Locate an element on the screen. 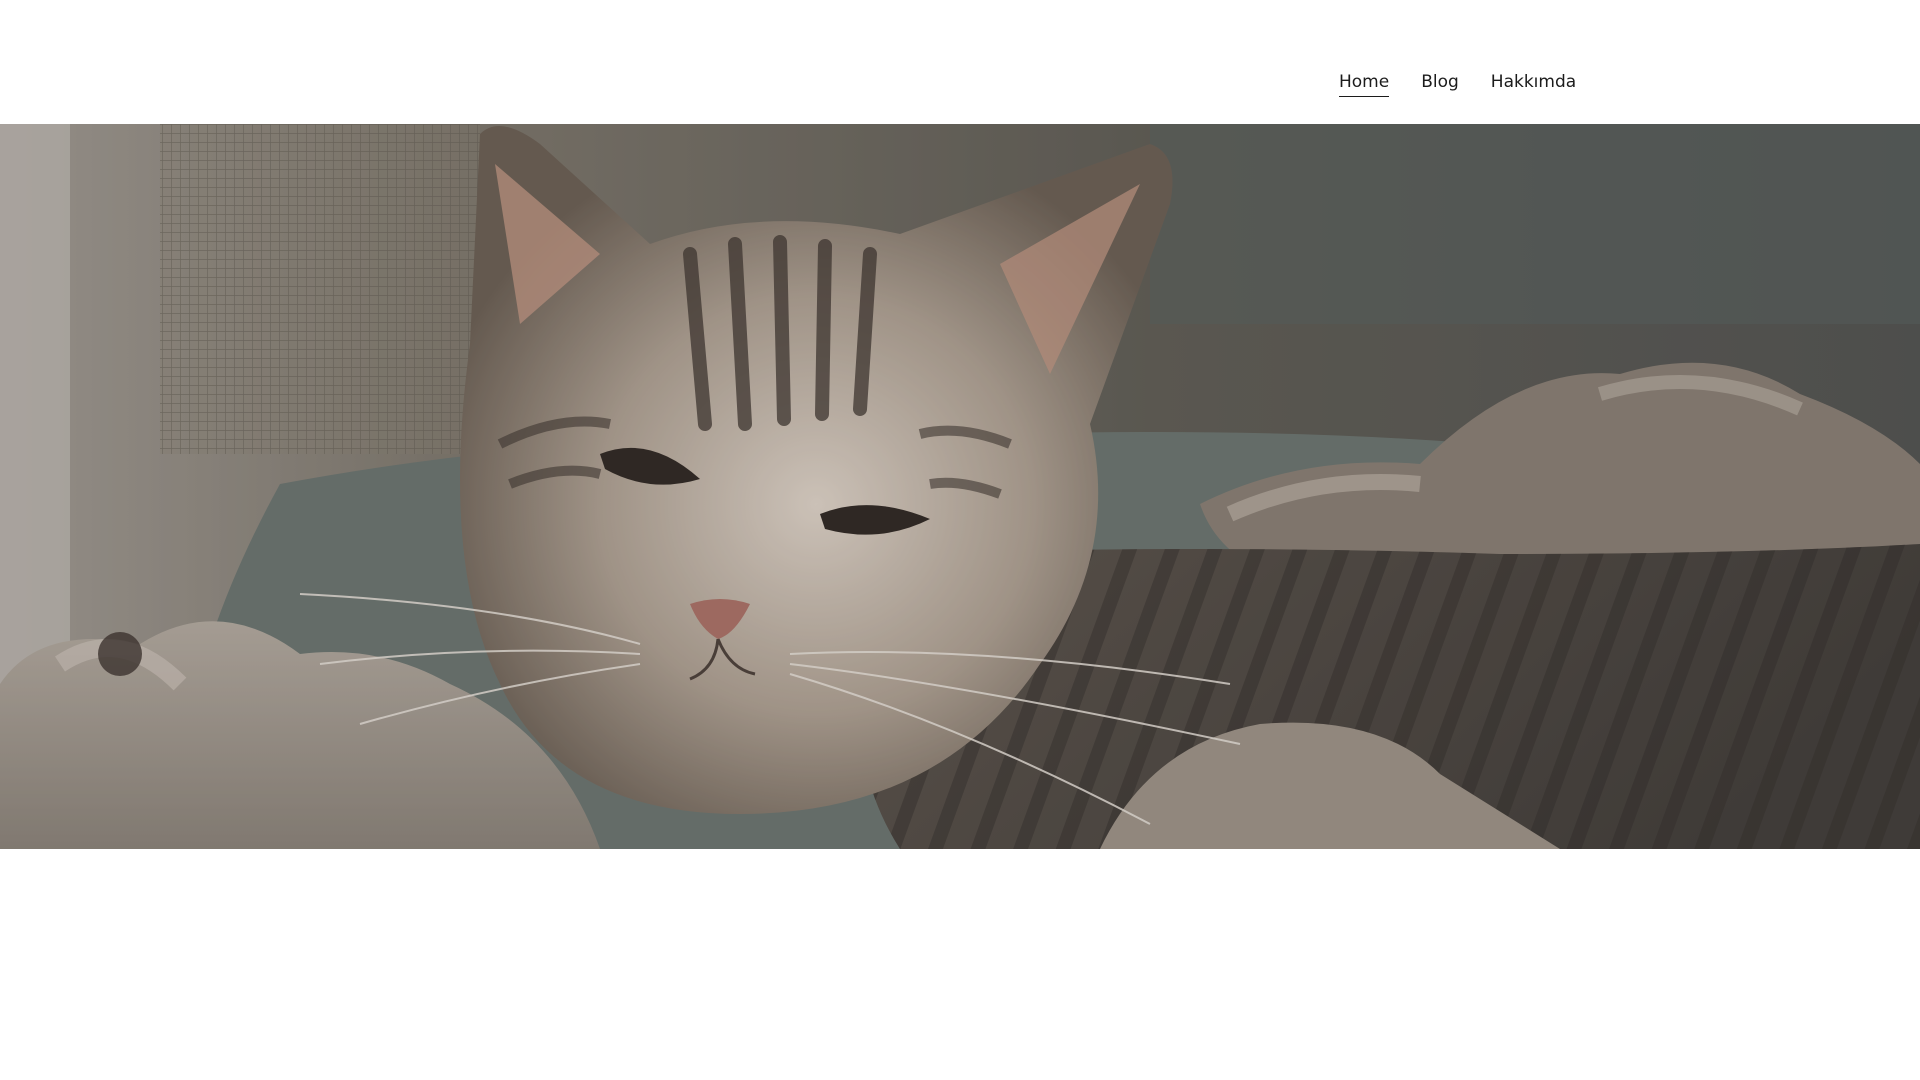 This screenshot has height=1080, width=1920. main-nav: Home Blog Hakkımda is located at coordinates (1457, 83).